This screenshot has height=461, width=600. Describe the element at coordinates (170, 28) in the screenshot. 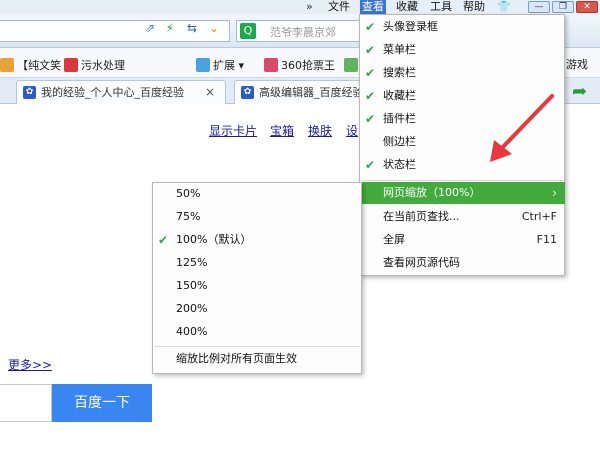

I see `lightning-icon: ⚡` at that location.